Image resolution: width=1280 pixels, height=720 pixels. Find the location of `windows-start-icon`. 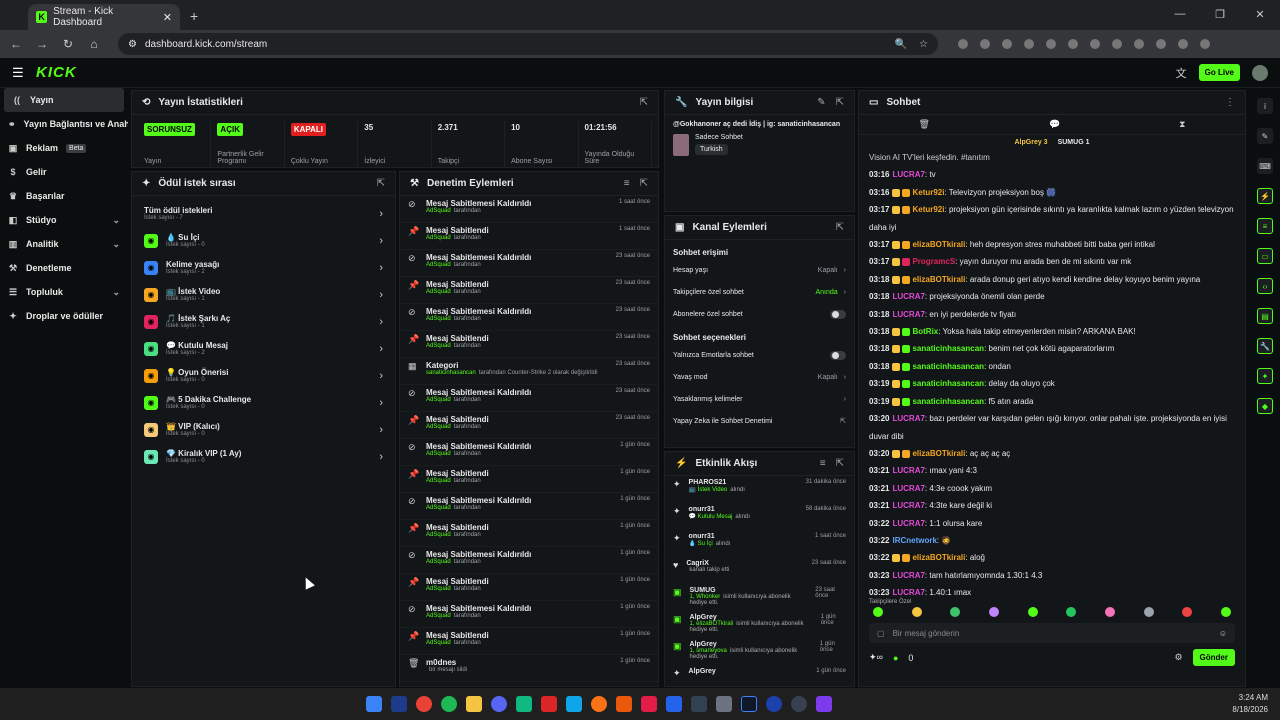

windows-start-icon is located at coordinates (374, 704).